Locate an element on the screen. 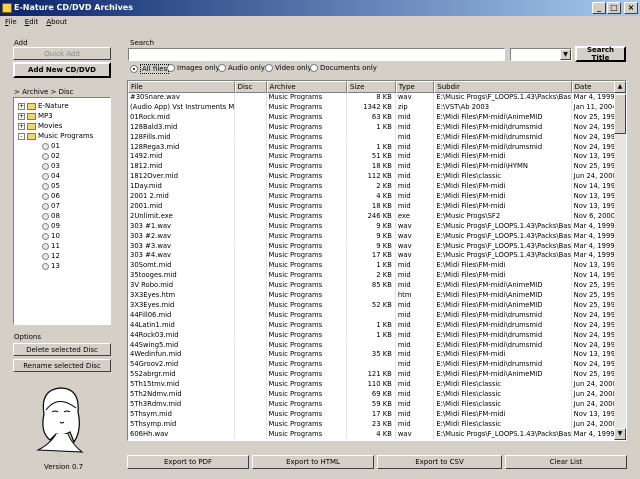  col-file-header: File is located at coordinates (181, 87).